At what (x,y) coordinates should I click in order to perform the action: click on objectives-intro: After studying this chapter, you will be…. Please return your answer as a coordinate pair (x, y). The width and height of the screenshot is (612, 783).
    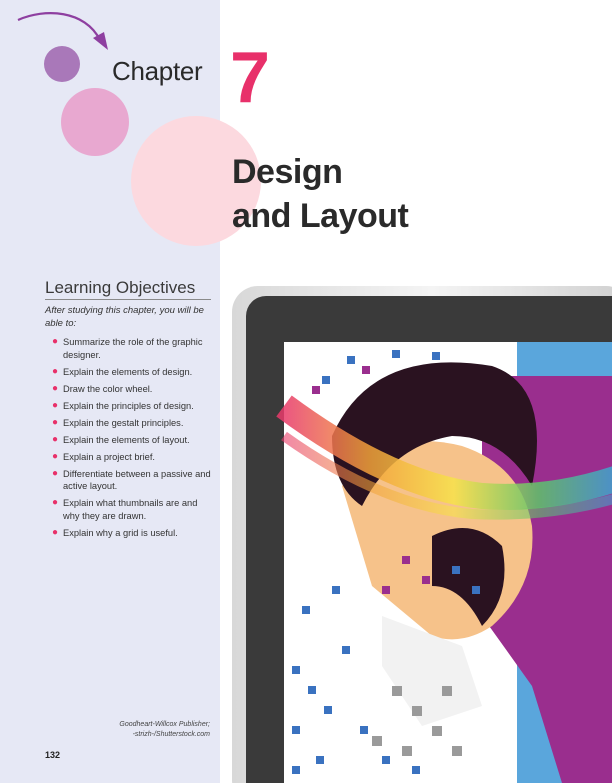
    Looking at the image, I should click on (124, 317).